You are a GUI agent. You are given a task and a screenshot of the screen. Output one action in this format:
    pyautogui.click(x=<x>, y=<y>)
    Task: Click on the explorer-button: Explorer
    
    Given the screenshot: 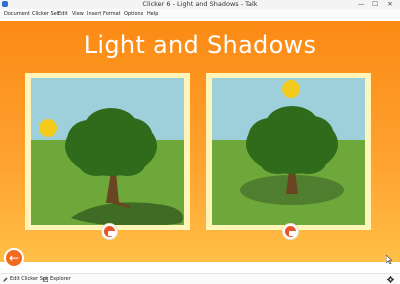 What is the action you would take?
    pyautogui.click(x=60, y=279)
    